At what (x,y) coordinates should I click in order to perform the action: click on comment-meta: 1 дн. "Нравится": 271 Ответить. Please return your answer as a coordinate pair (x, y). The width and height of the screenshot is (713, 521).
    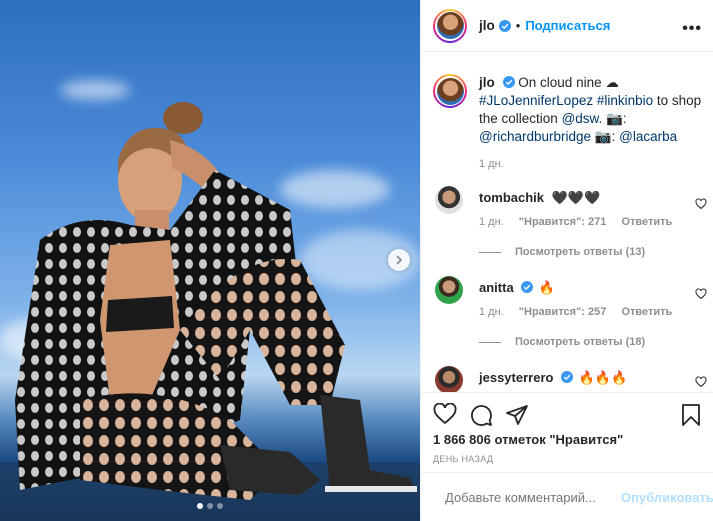
    Looking at the image, I should click on (581, 222).